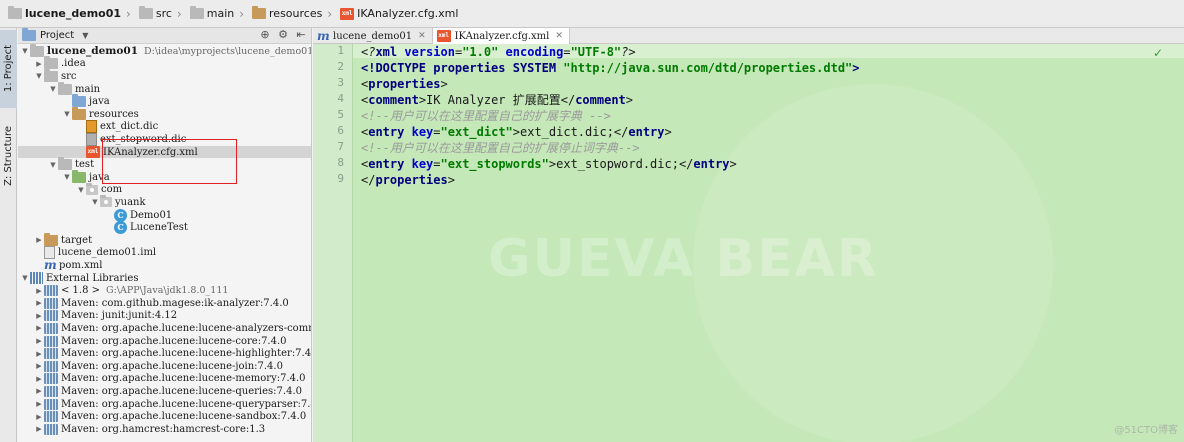 This screenshot has width=1184, height=442. What do you see at coordinates (265, 35) in the screenshot?
I see `scroll-from-source-icon: ⊕` at bounding box center [265, 35].